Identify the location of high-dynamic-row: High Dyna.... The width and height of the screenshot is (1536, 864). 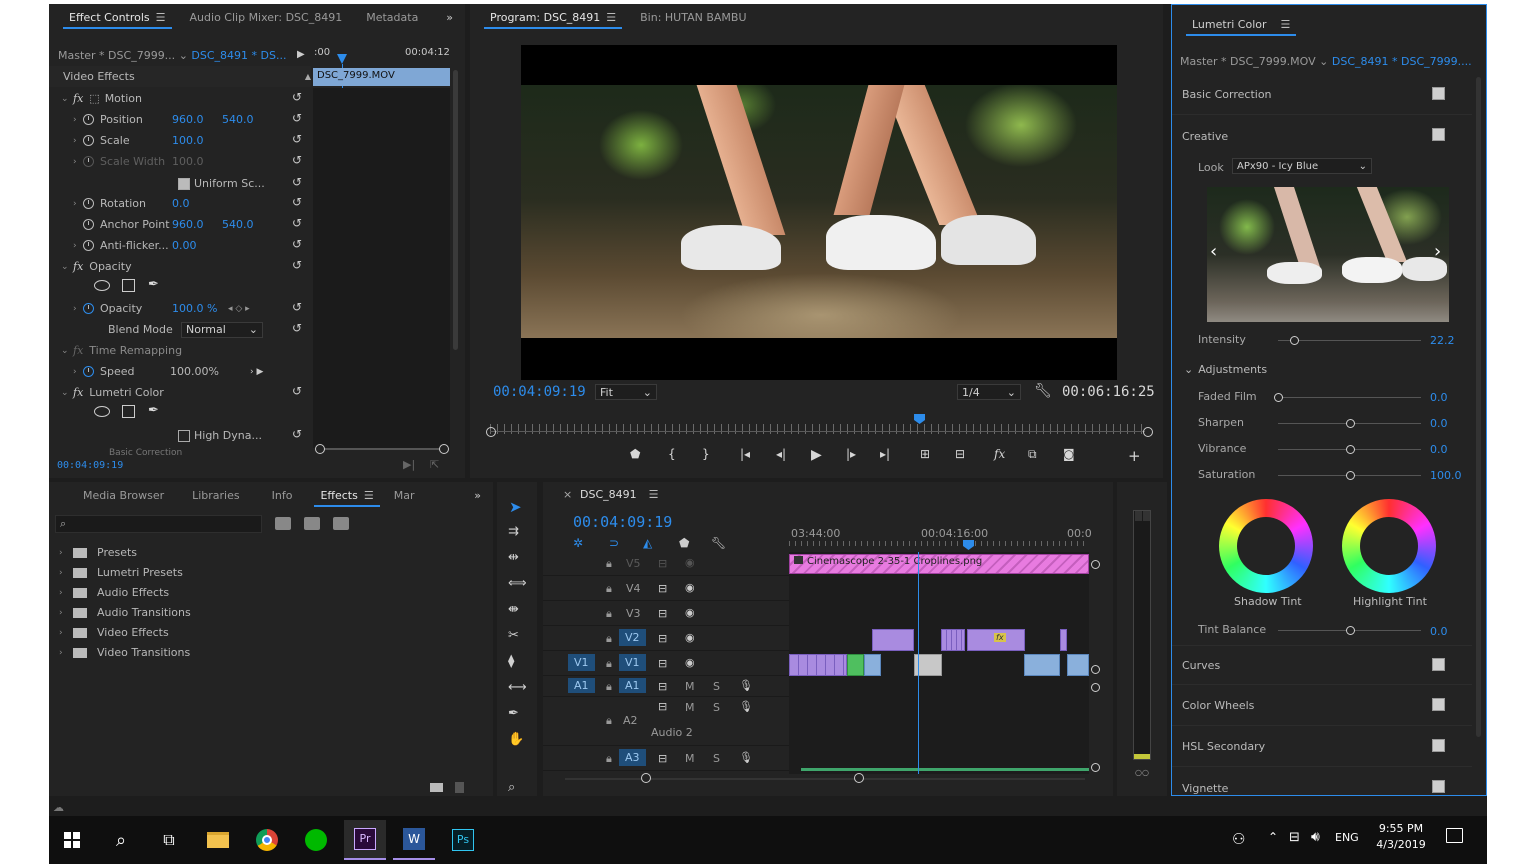
(155, 435).